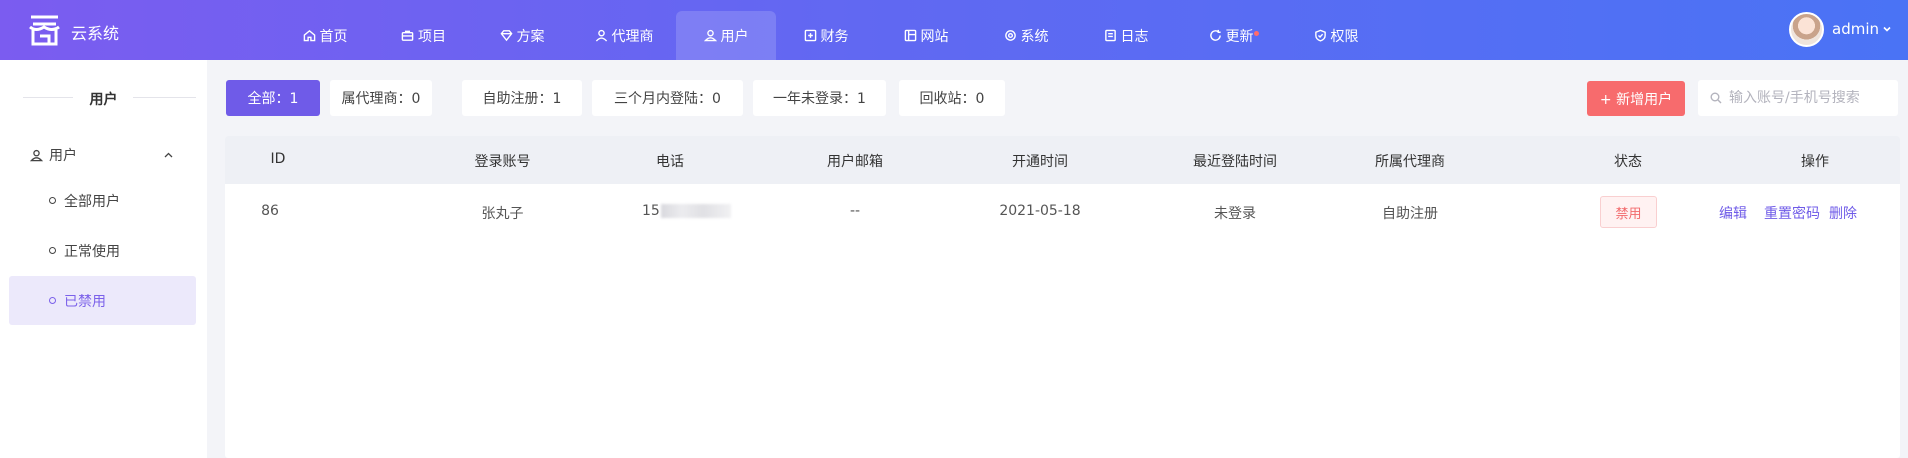 The height and width of the screenshot is (458, 1908). I want to click on finance-icon, so click(810, 35).